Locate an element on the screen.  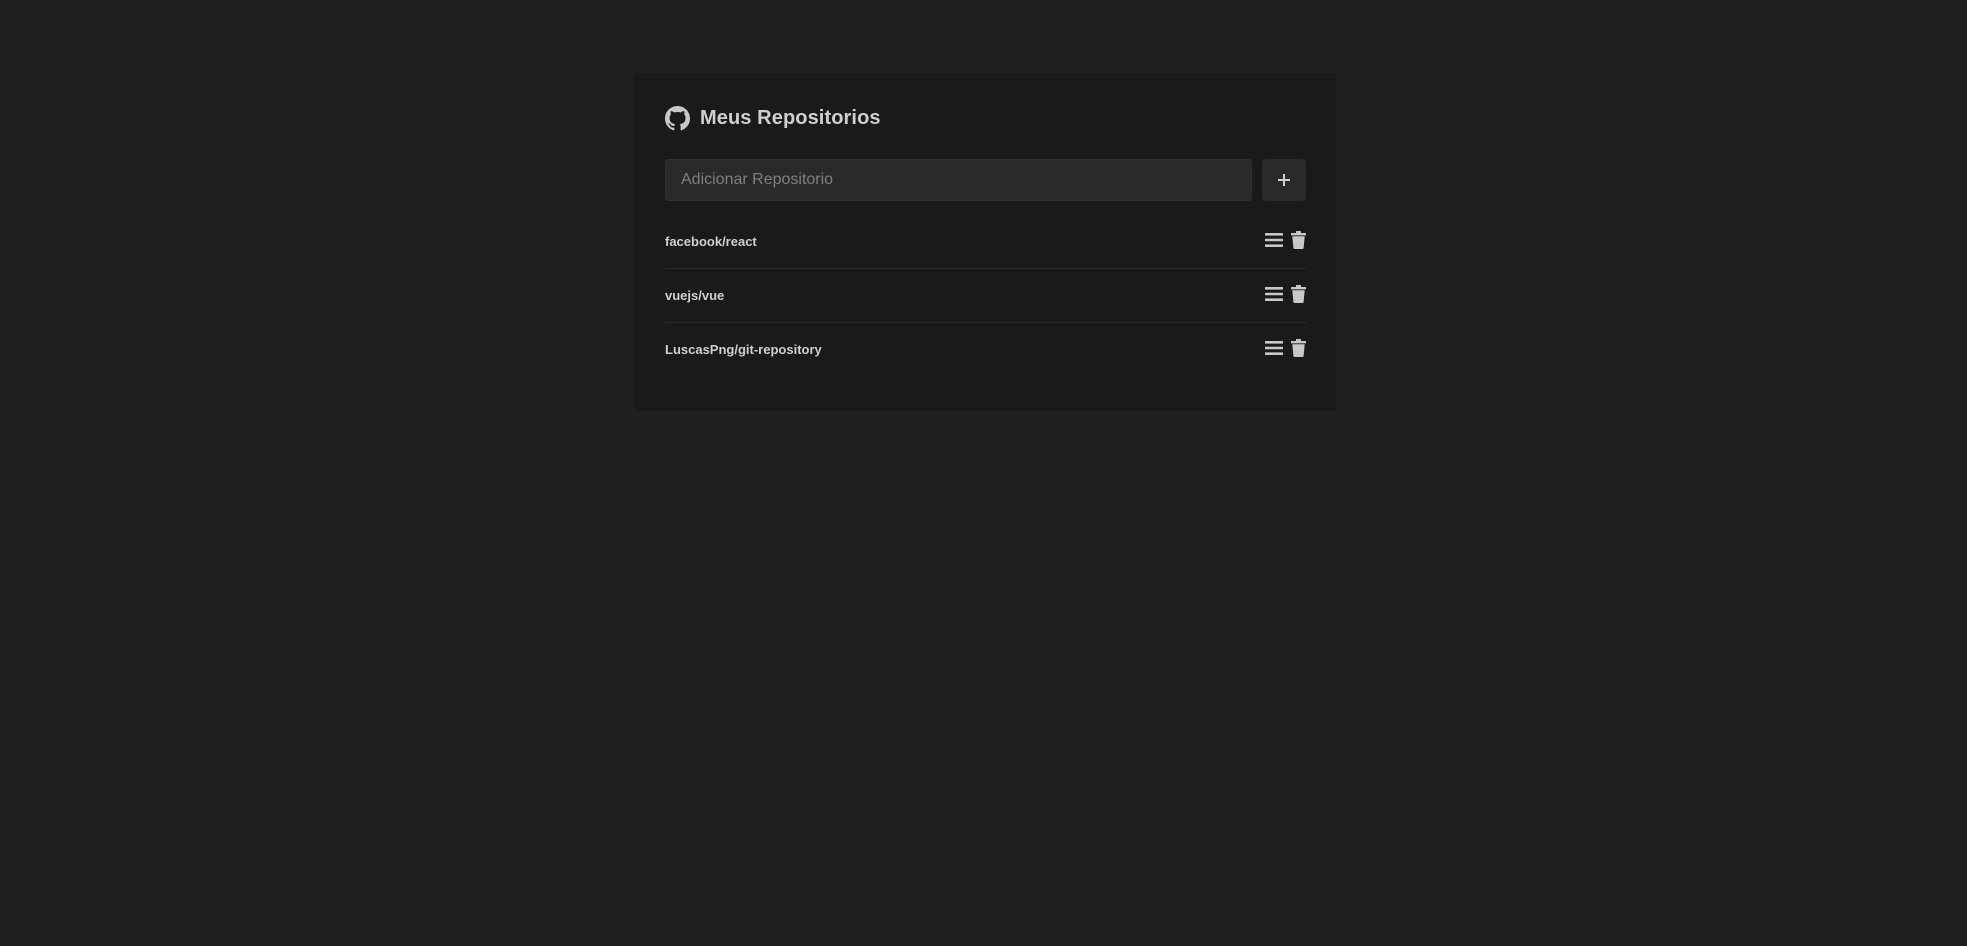
panel-header: Meus Repositorios is located at coordinates (985, 118).